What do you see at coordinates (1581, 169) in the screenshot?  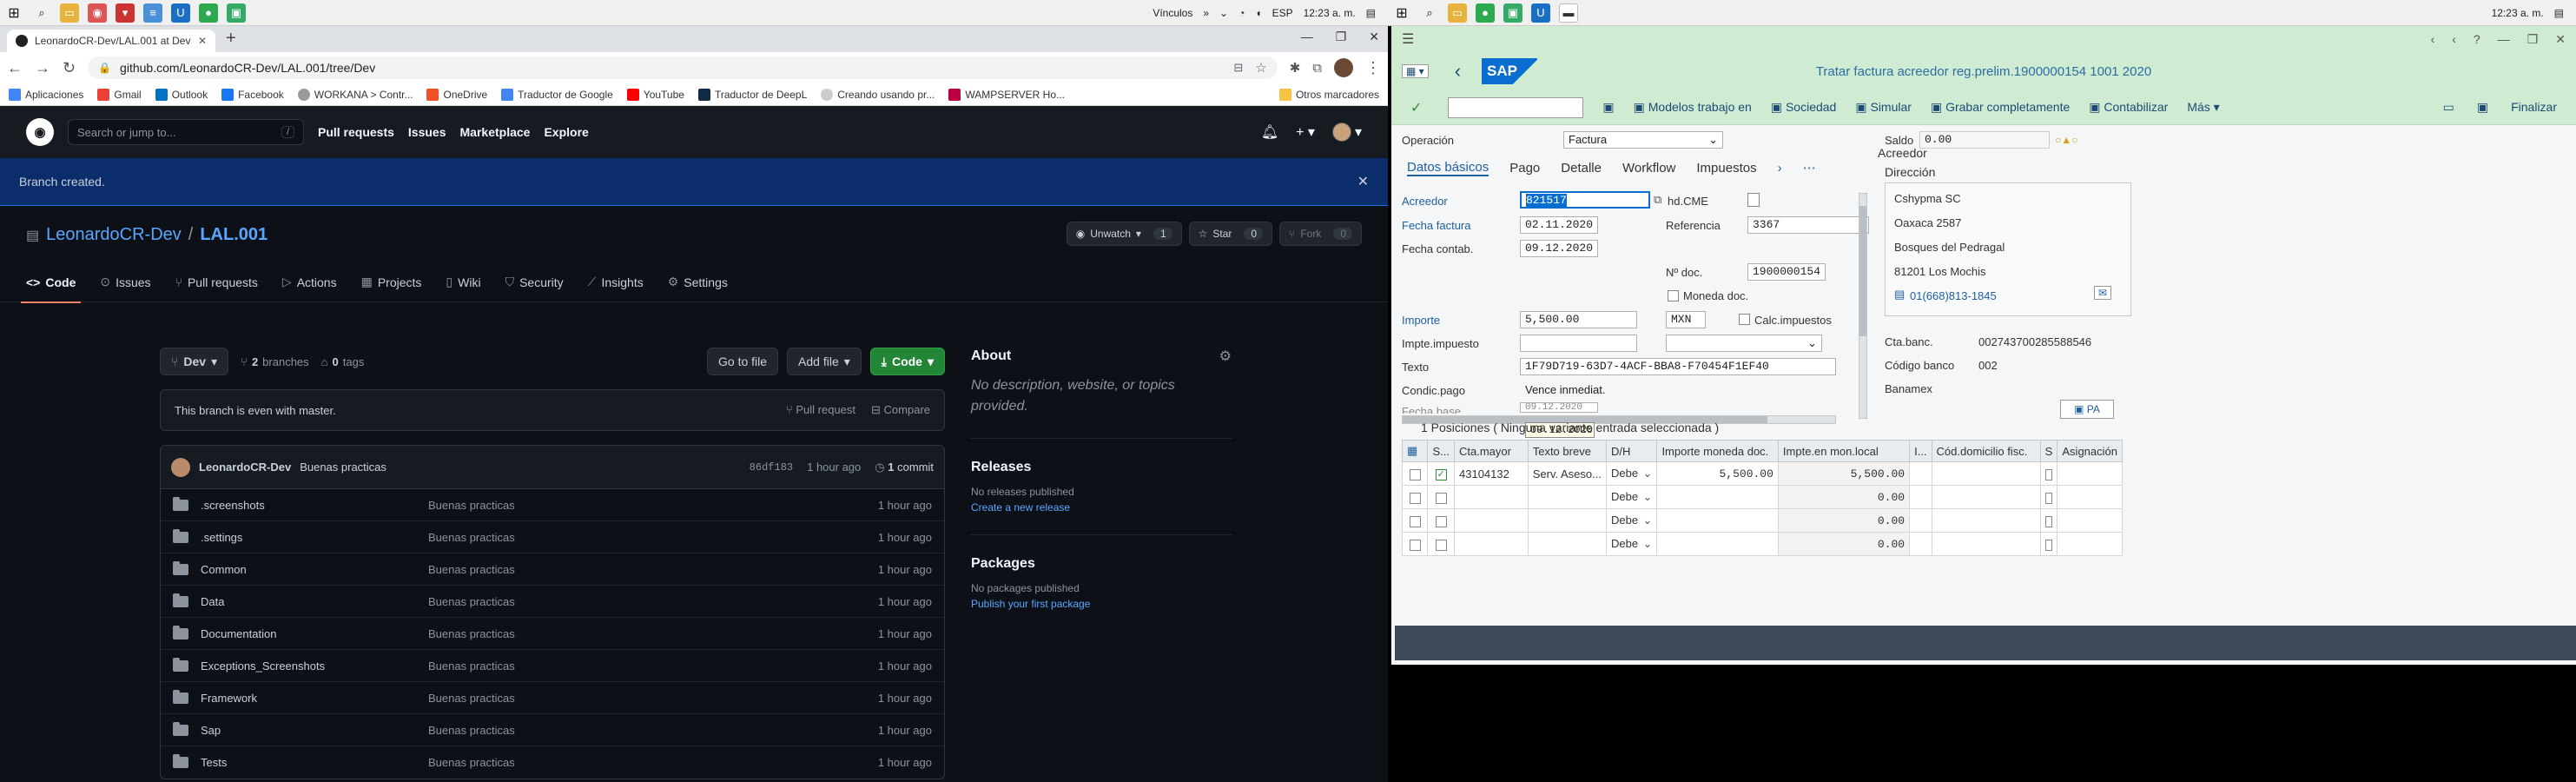 I see `tab-detalle: Detalle` at bounding box center [1581, 169].